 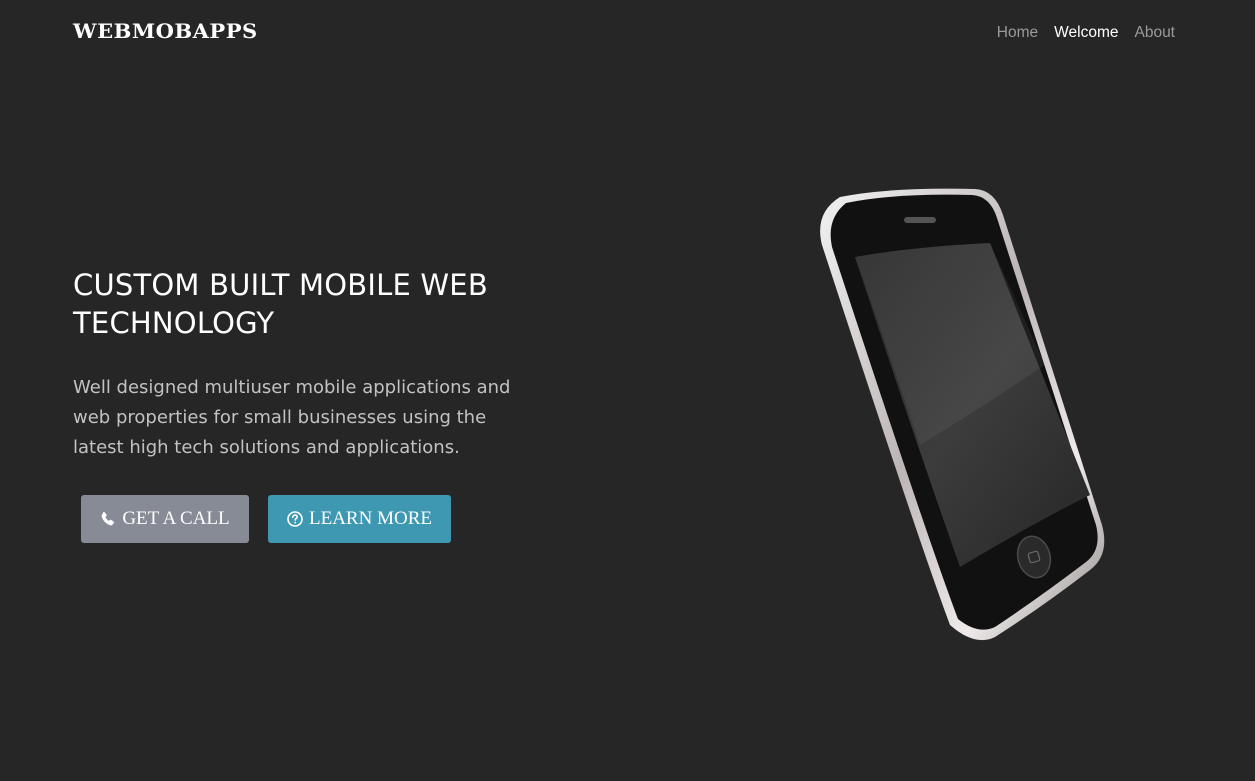 I want to click on learn-more-label: LEARN MORE, so click(x=370, y=518).